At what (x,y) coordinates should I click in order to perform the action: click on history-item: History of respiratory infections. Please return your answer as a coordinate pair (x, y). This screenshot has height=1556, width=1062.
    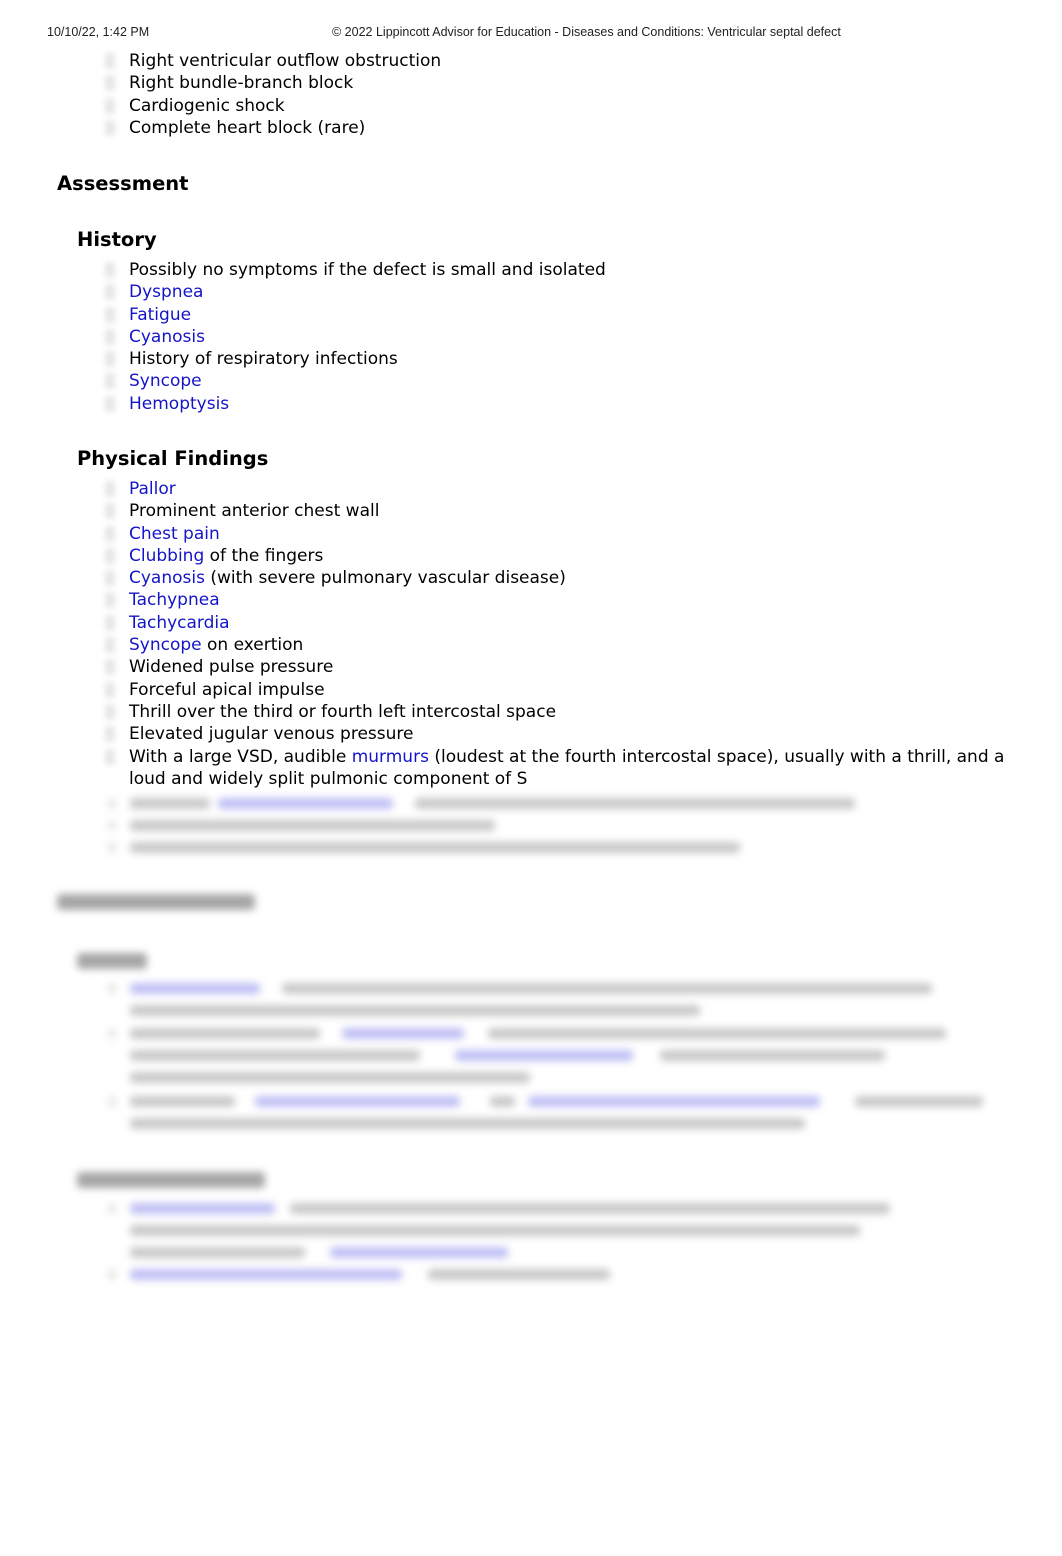
    Looking at the image, I should click on (569, 359).